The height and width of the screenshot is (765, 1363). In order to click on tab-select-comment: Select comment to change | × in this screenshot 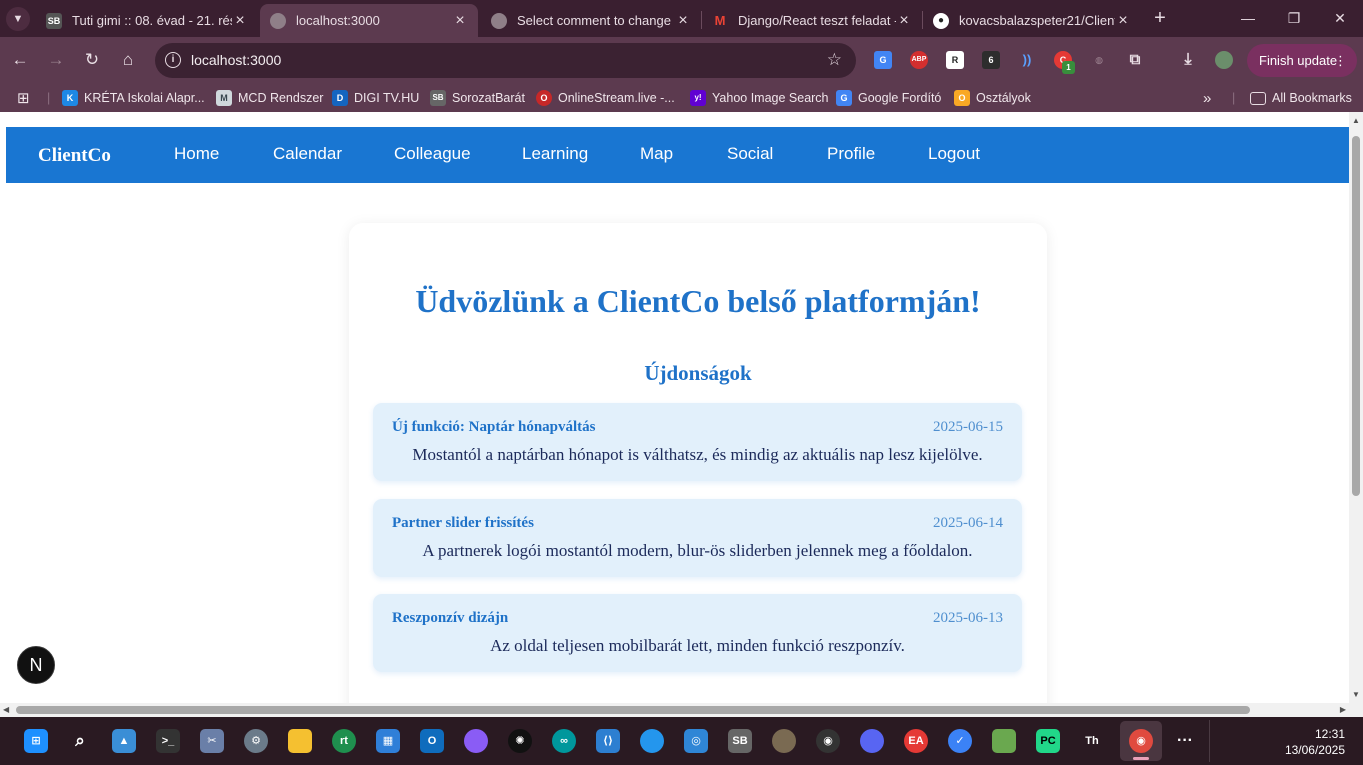, I will do `click(591, 20)`.